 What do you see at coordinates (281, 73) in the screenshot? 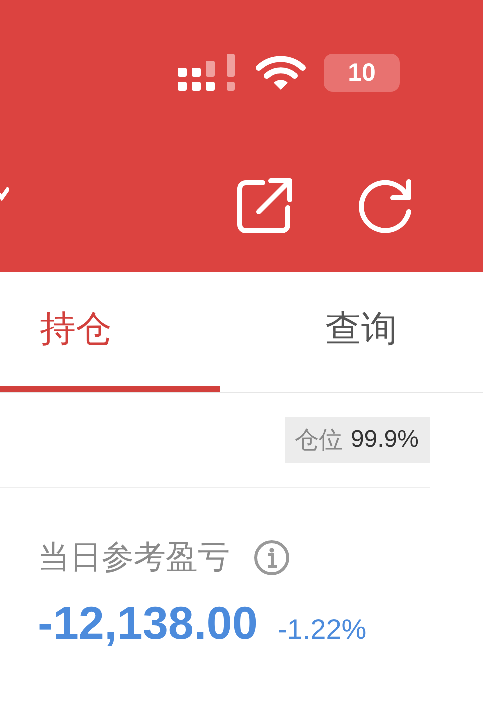
I see `wifi-icon` at bounding box center [281, 73].